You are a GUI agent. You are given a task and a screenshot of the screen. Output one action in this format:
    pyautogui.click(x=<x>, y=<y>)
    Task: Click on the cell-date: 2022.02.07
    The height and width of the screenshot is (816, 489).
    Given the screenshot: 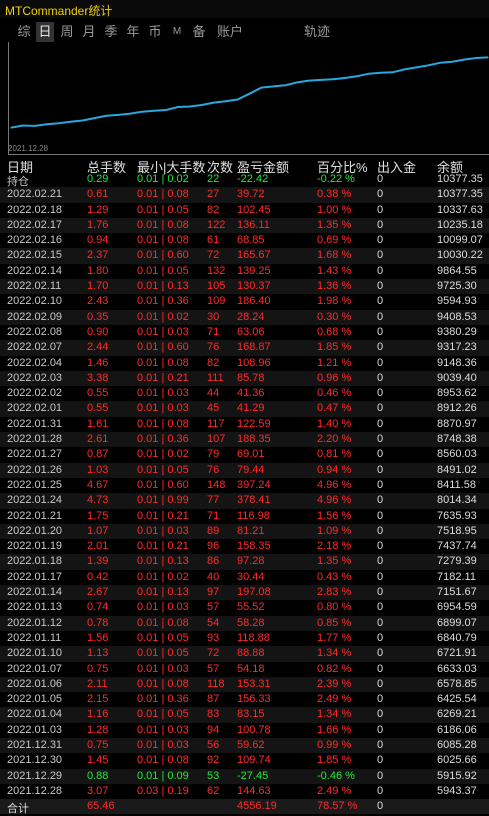 What is the action you would take?
    pyautogui.click(x=35, y=347)
    